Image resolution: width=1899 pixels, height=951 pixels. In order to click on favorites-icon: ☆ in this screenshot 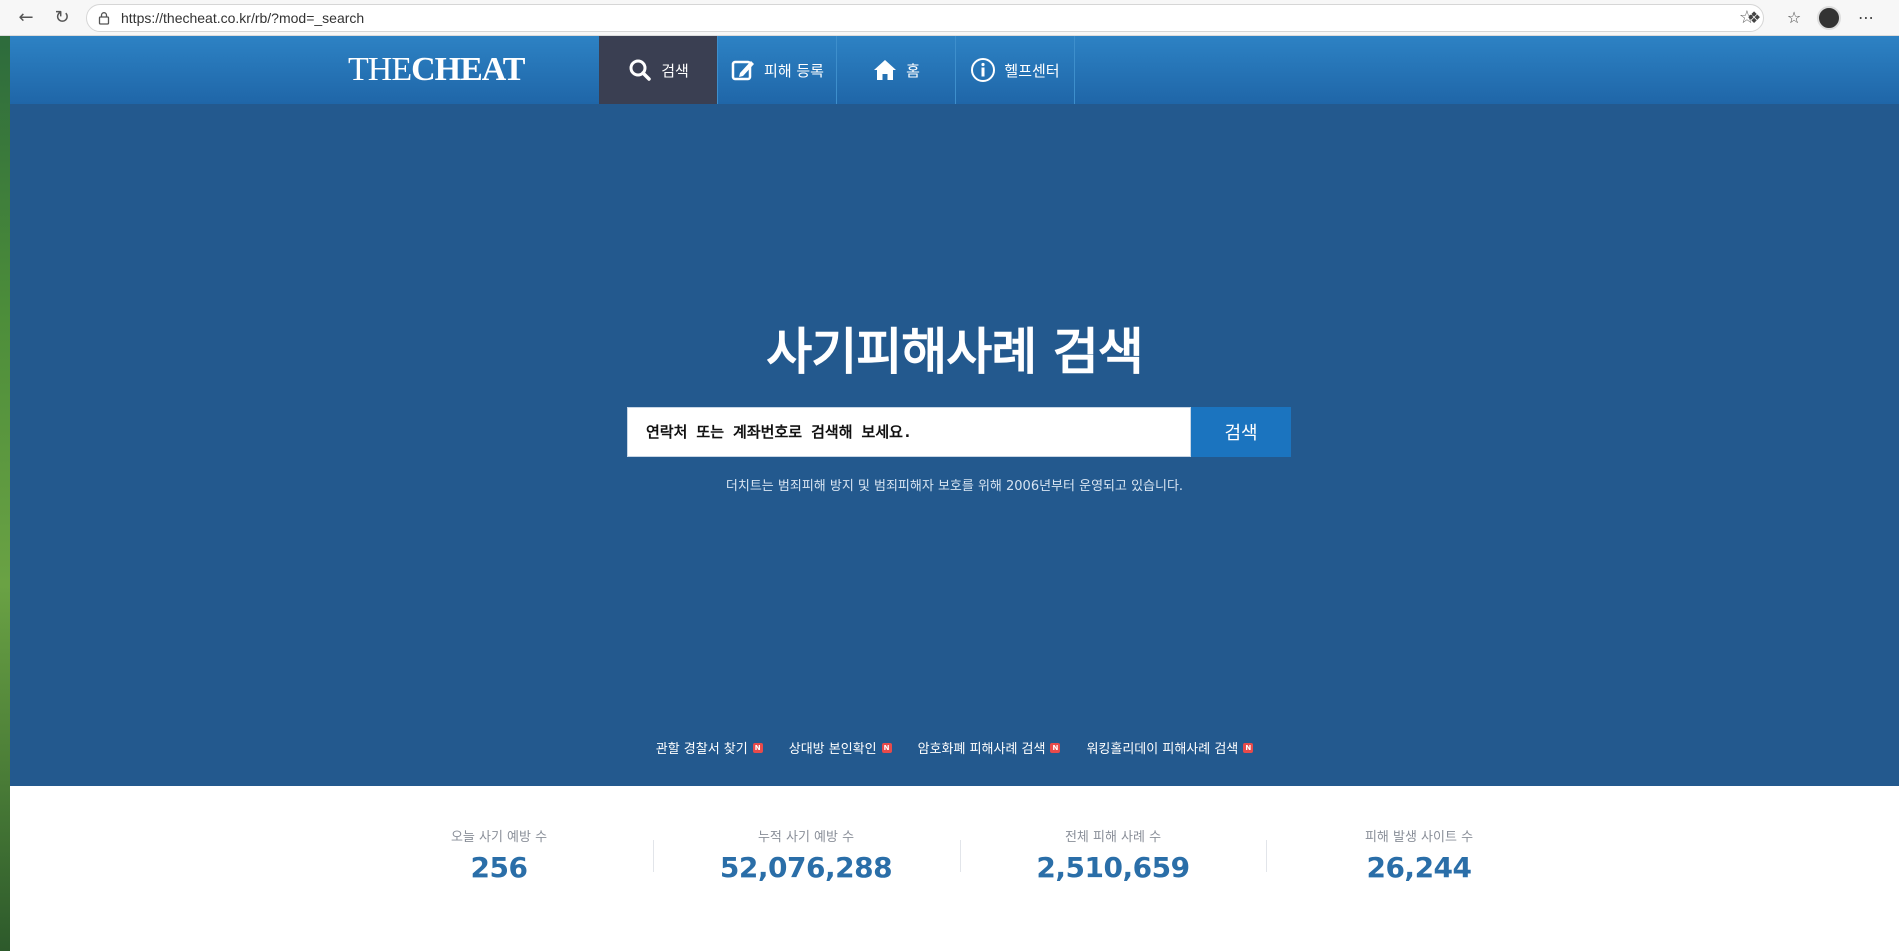, I will do `click(1794, 18)`.